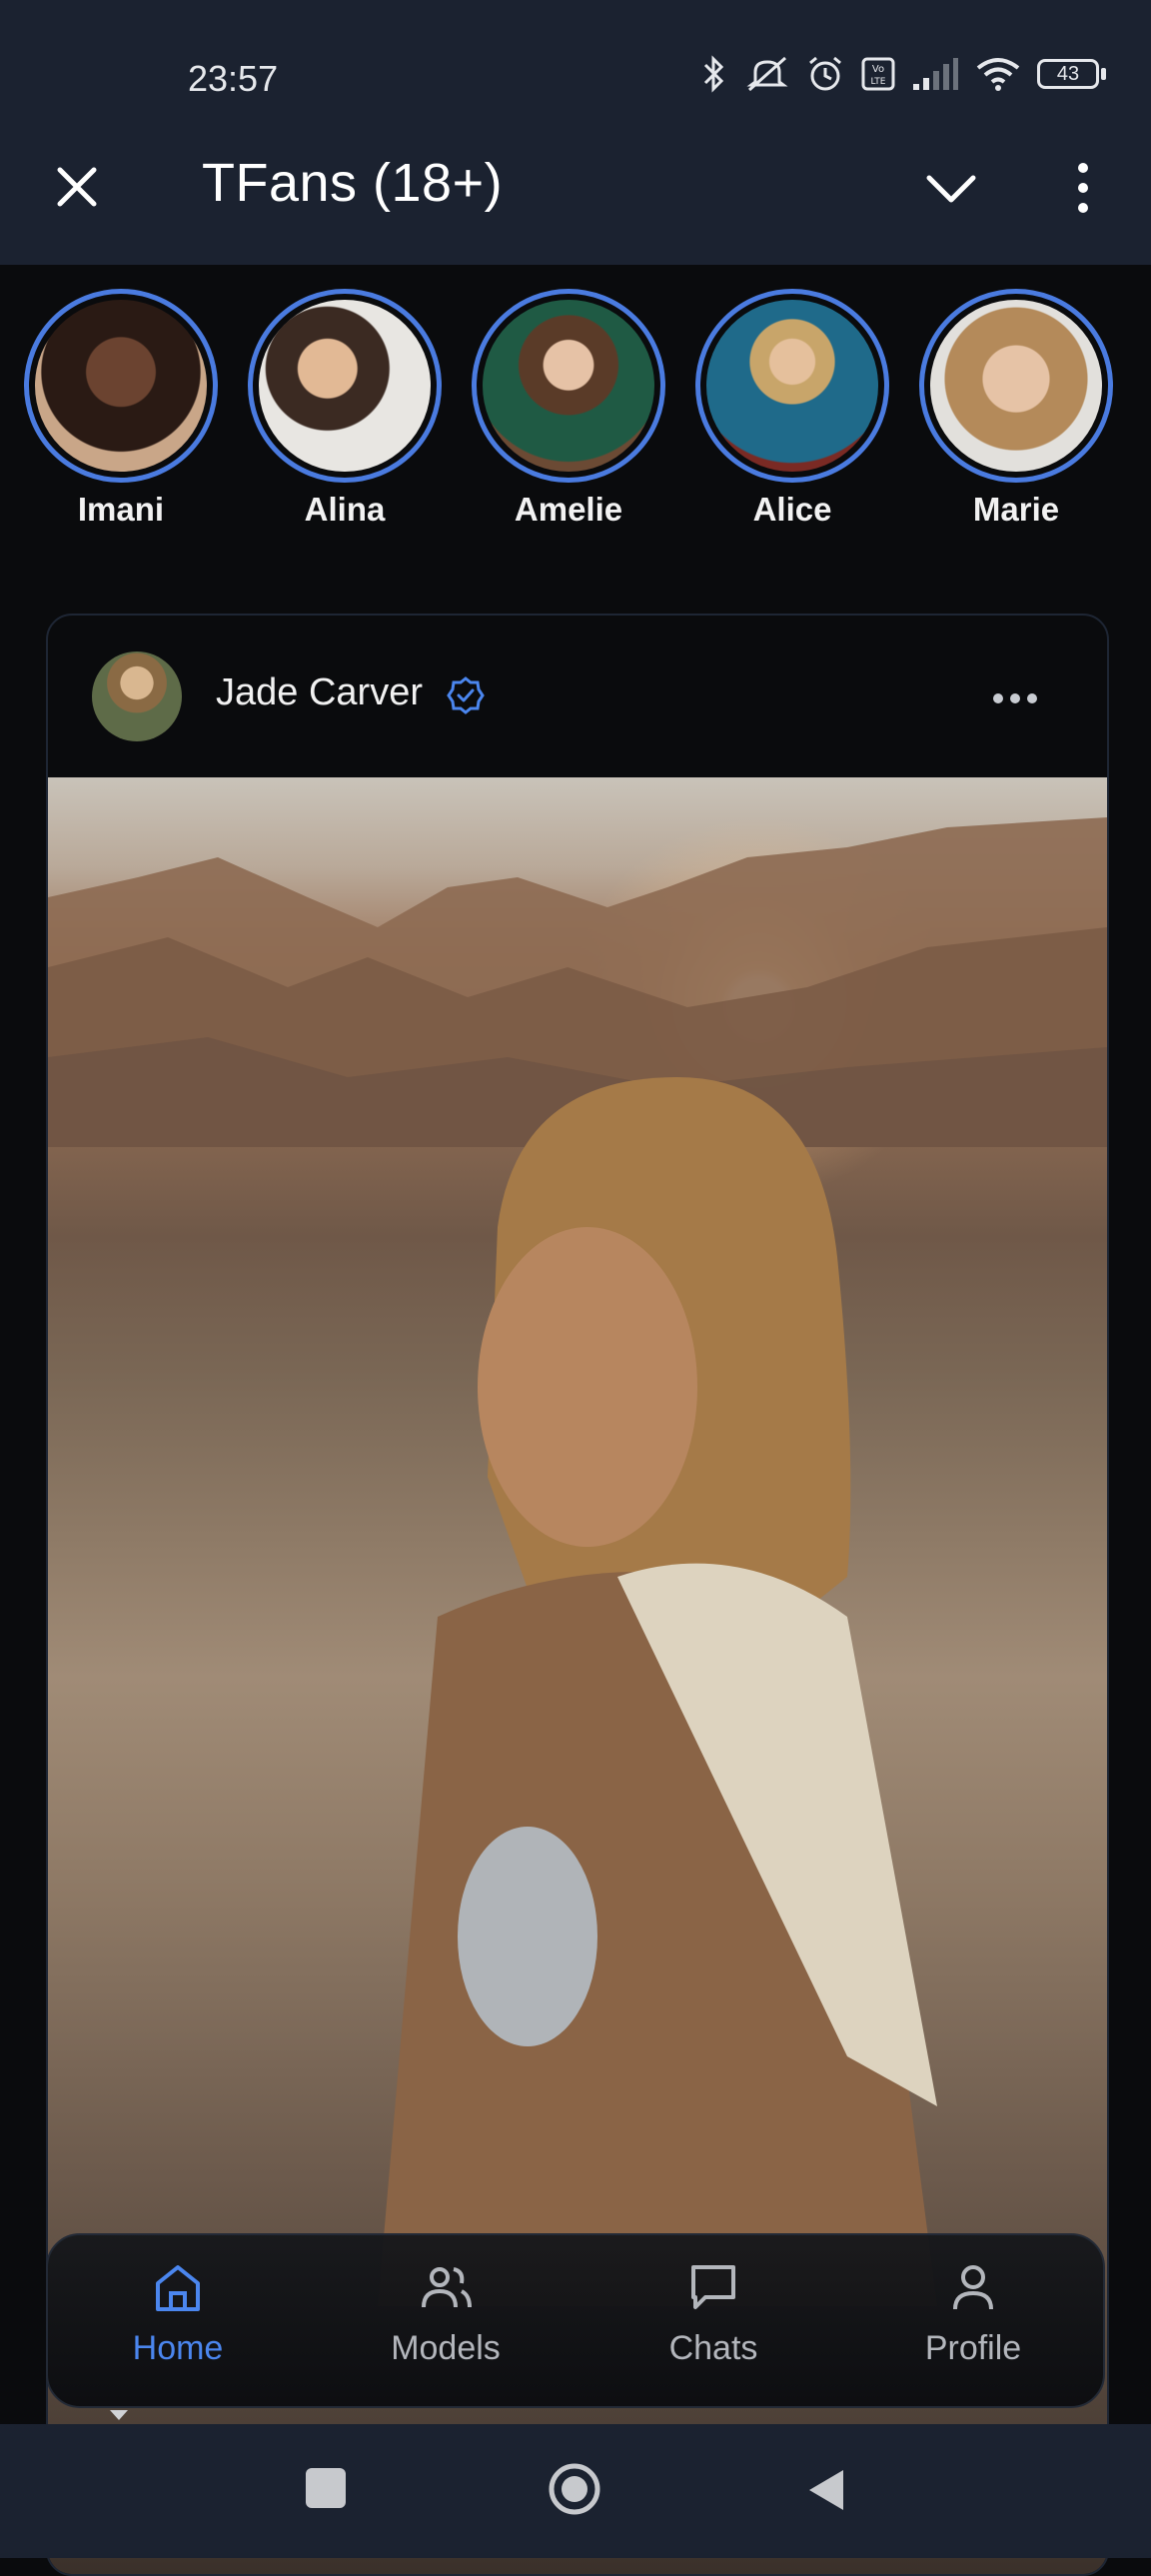 The width and height of the screenshot is (1151, 2576). Describe the element at coordinates (973, 2348) in the screenshot. I see `nav-label: Profile` at that location.